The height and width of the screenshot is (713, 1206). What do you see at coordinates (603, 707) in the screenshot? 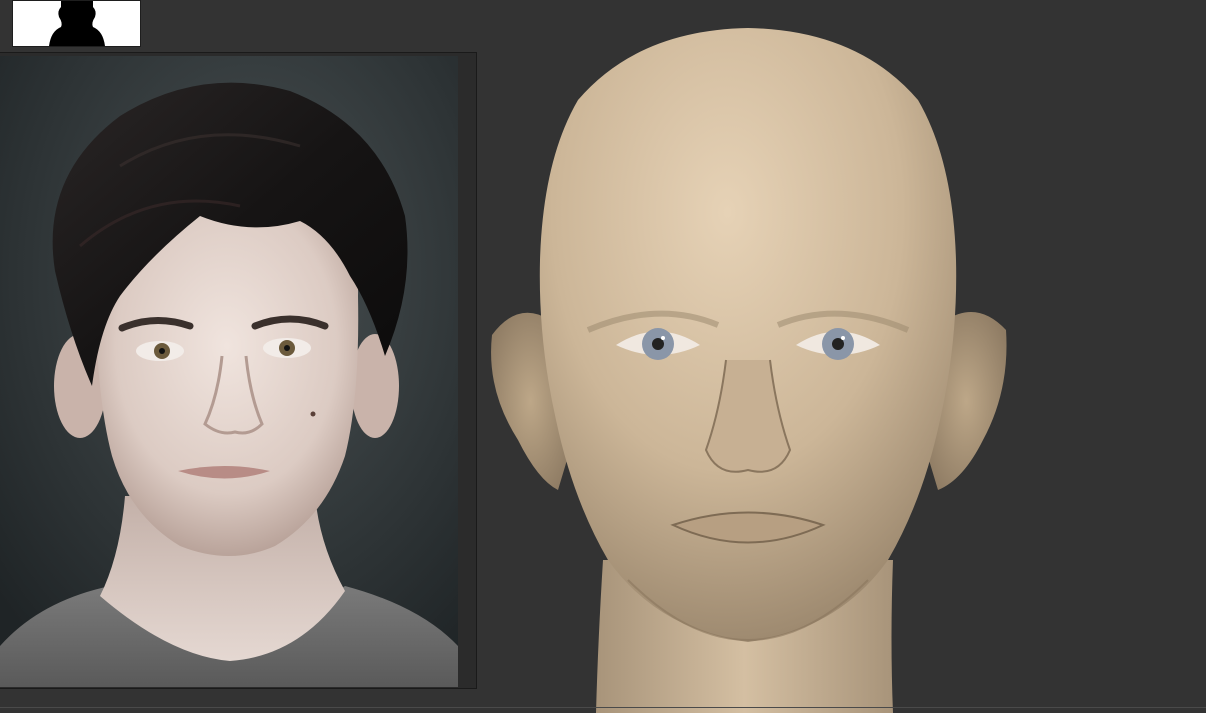
I see `viewport-bottom-divider` at bounding box center [603, 707].